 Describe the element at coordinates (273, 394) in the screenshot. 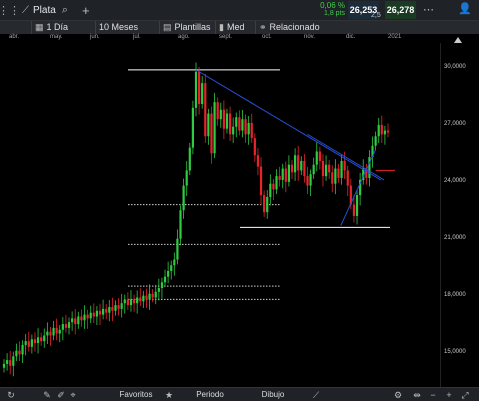

I see `drawing-button: Dibujo` at that location.